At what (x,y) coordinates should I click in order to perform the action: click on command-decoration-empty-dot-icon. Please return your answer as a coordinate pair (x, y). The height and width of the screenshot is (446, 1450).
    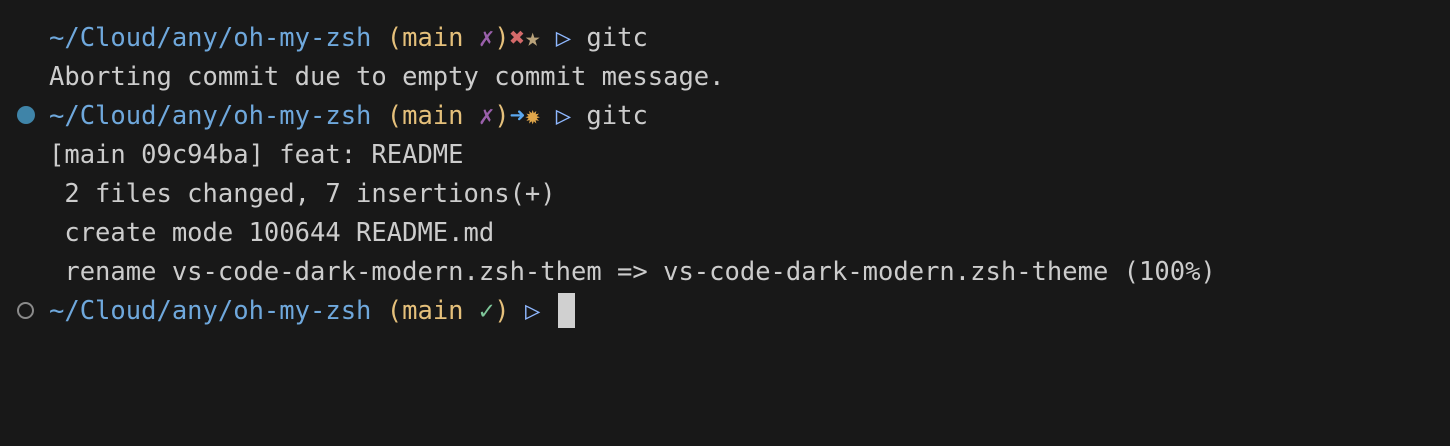
    Looking at the image, I should click on (25, 310).